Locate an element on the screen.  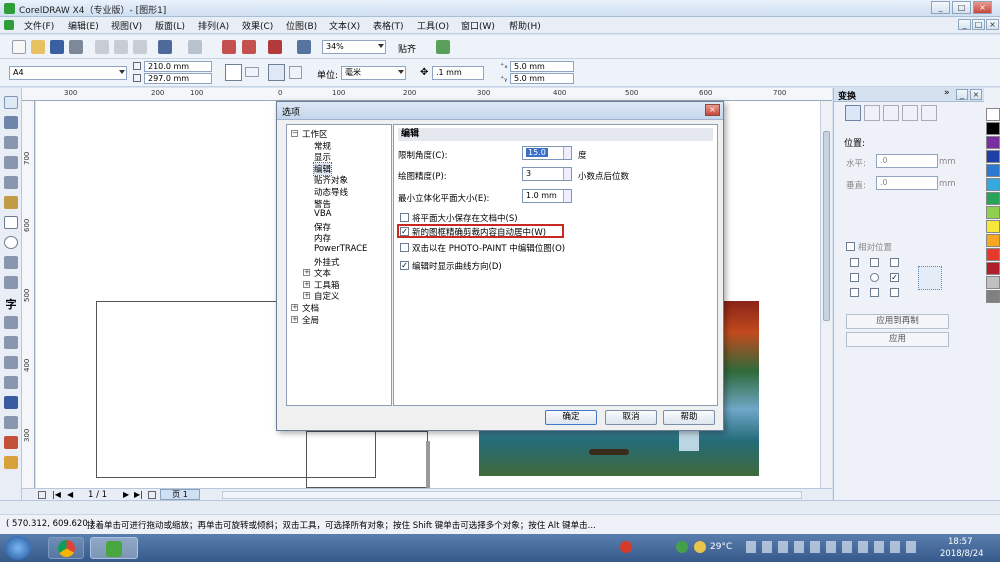
docker-minimize-button: _ is located at coordinates (962, 94).